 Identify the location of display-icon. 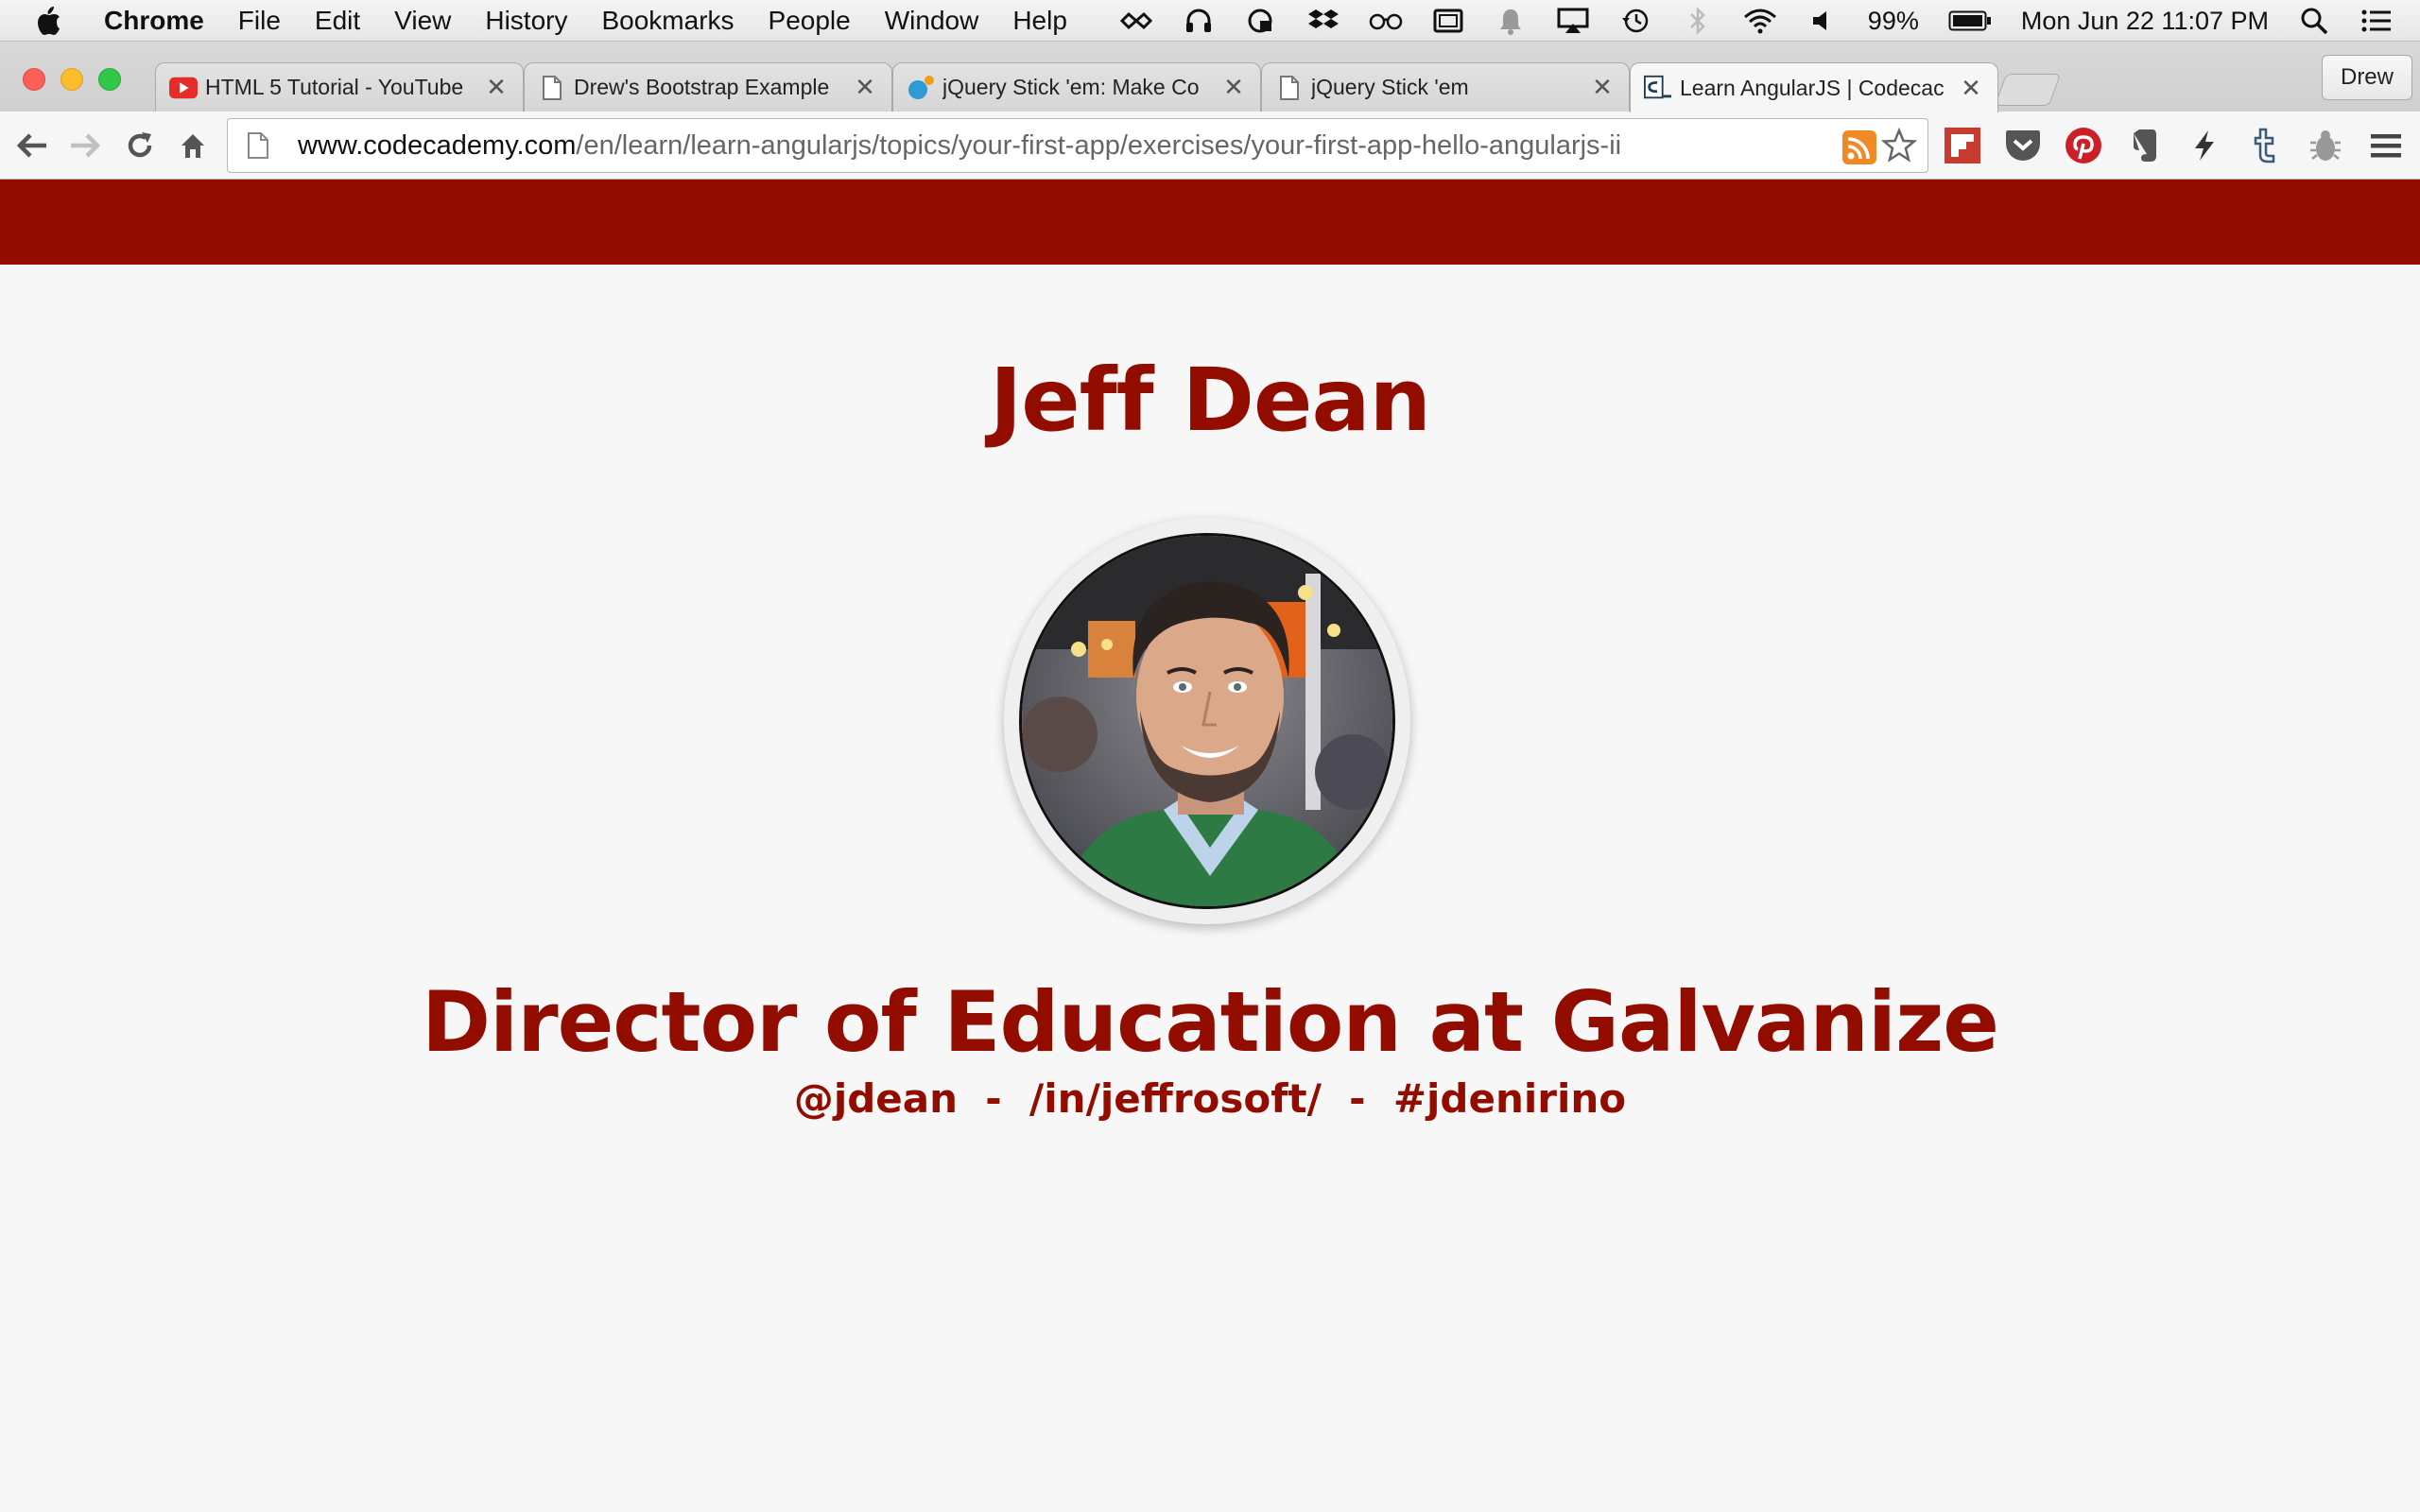
(1448, 21).